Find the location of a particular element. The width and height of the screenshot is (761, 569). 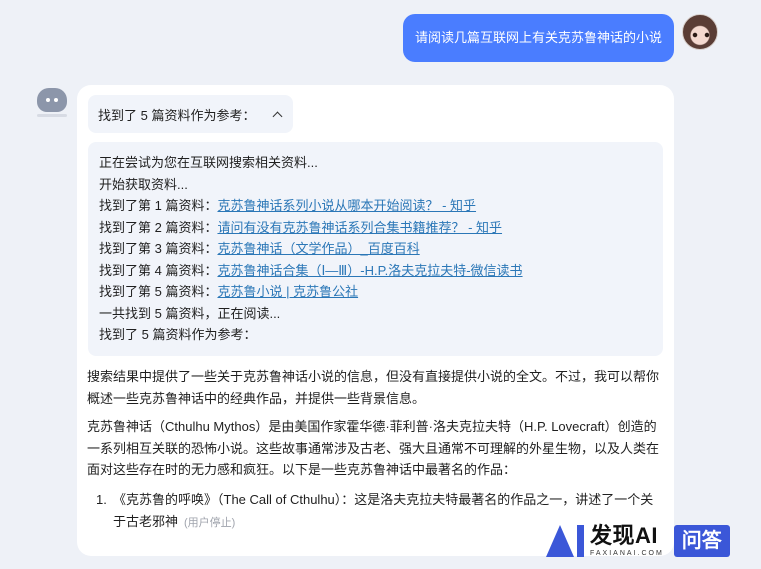

watermark: 发现AI FAXIANAI.COM 问答 is located at coordinates (638, 541).